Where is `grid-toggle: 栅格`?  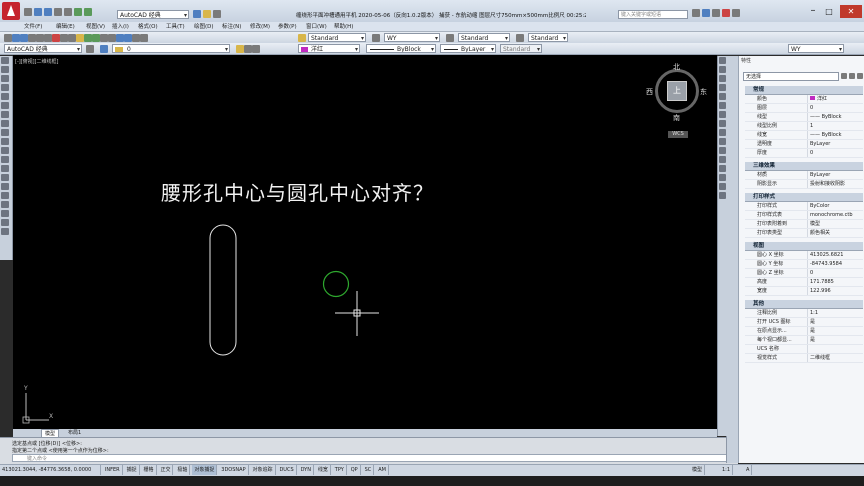
grid-toggle: 栅格 is located at coordinates (149, 470).